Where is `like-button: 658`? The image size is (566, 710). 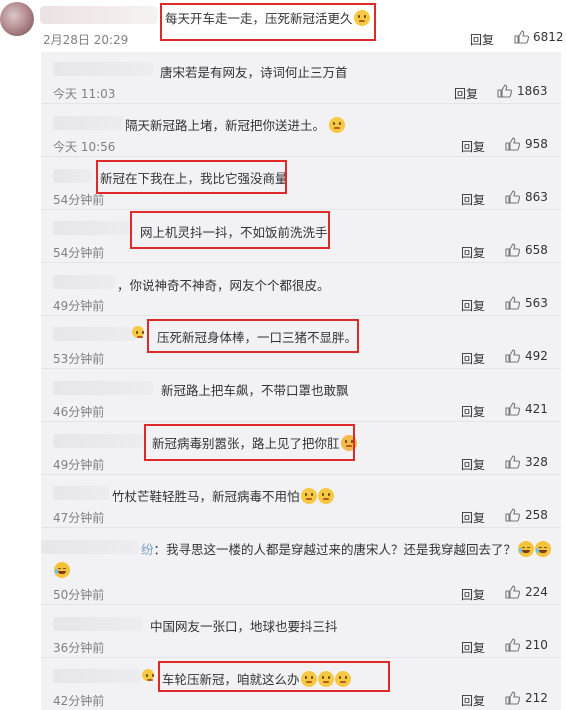
like-button: 658 is located at coordinates (526, 250).